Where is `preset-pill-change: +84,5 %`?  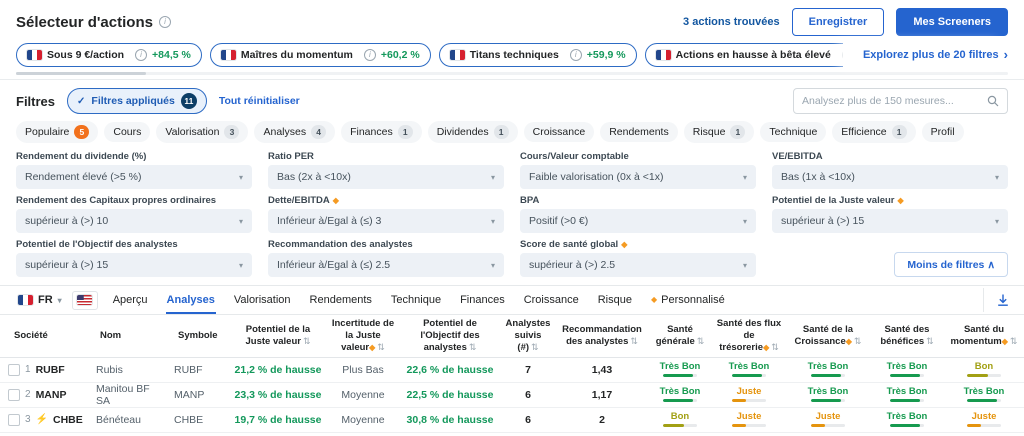 preset-pill-change: +84,5 % is located at coordinates (171, 54).